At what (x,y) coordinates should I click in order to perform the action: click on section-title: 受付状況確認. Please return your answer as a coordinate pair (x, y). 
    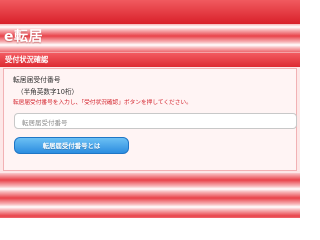
    Looking at the image, I should click on (27, 59).